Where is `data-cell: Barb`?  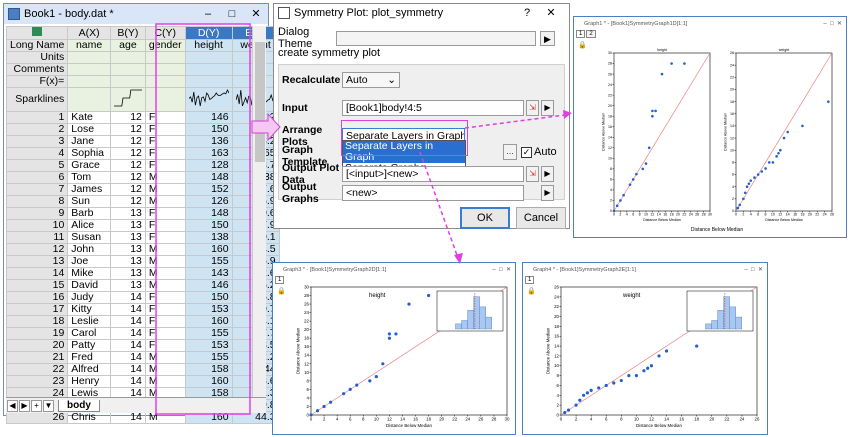 data-cell: Barb is located at coordinates (89, 213).